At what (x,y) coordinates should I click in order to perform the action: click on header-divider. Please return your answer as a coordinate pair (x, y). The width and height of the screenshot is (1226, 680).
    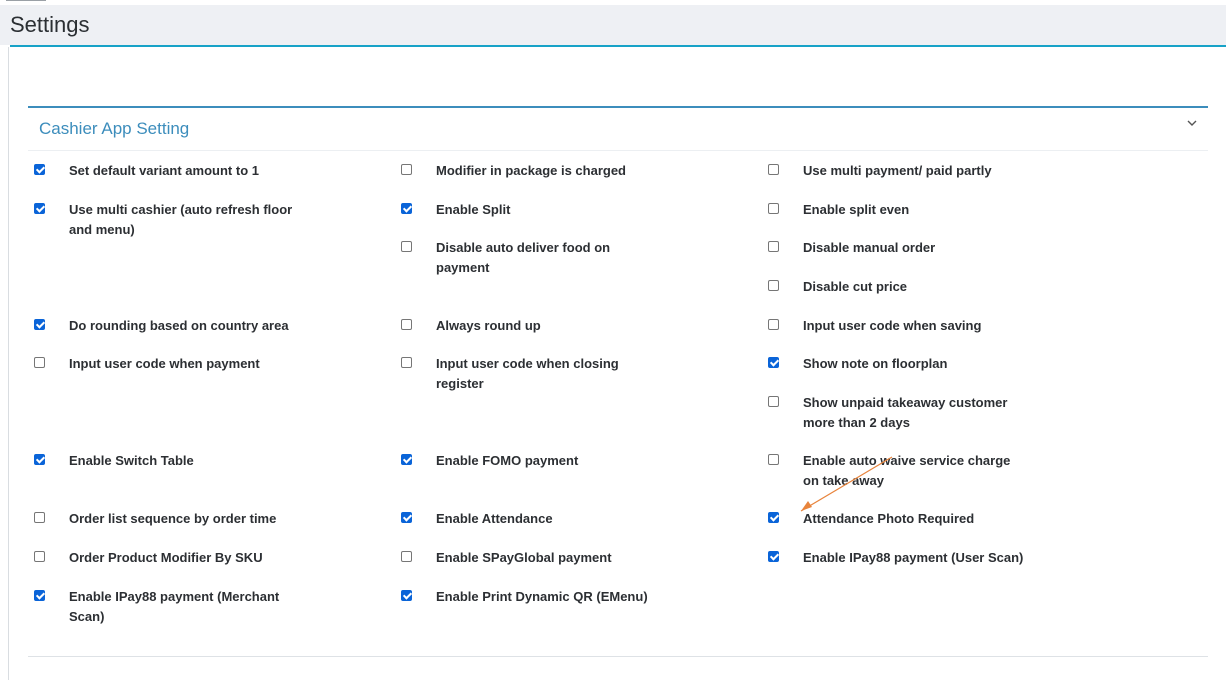
    Looking at the image, I should click on (618, 46).